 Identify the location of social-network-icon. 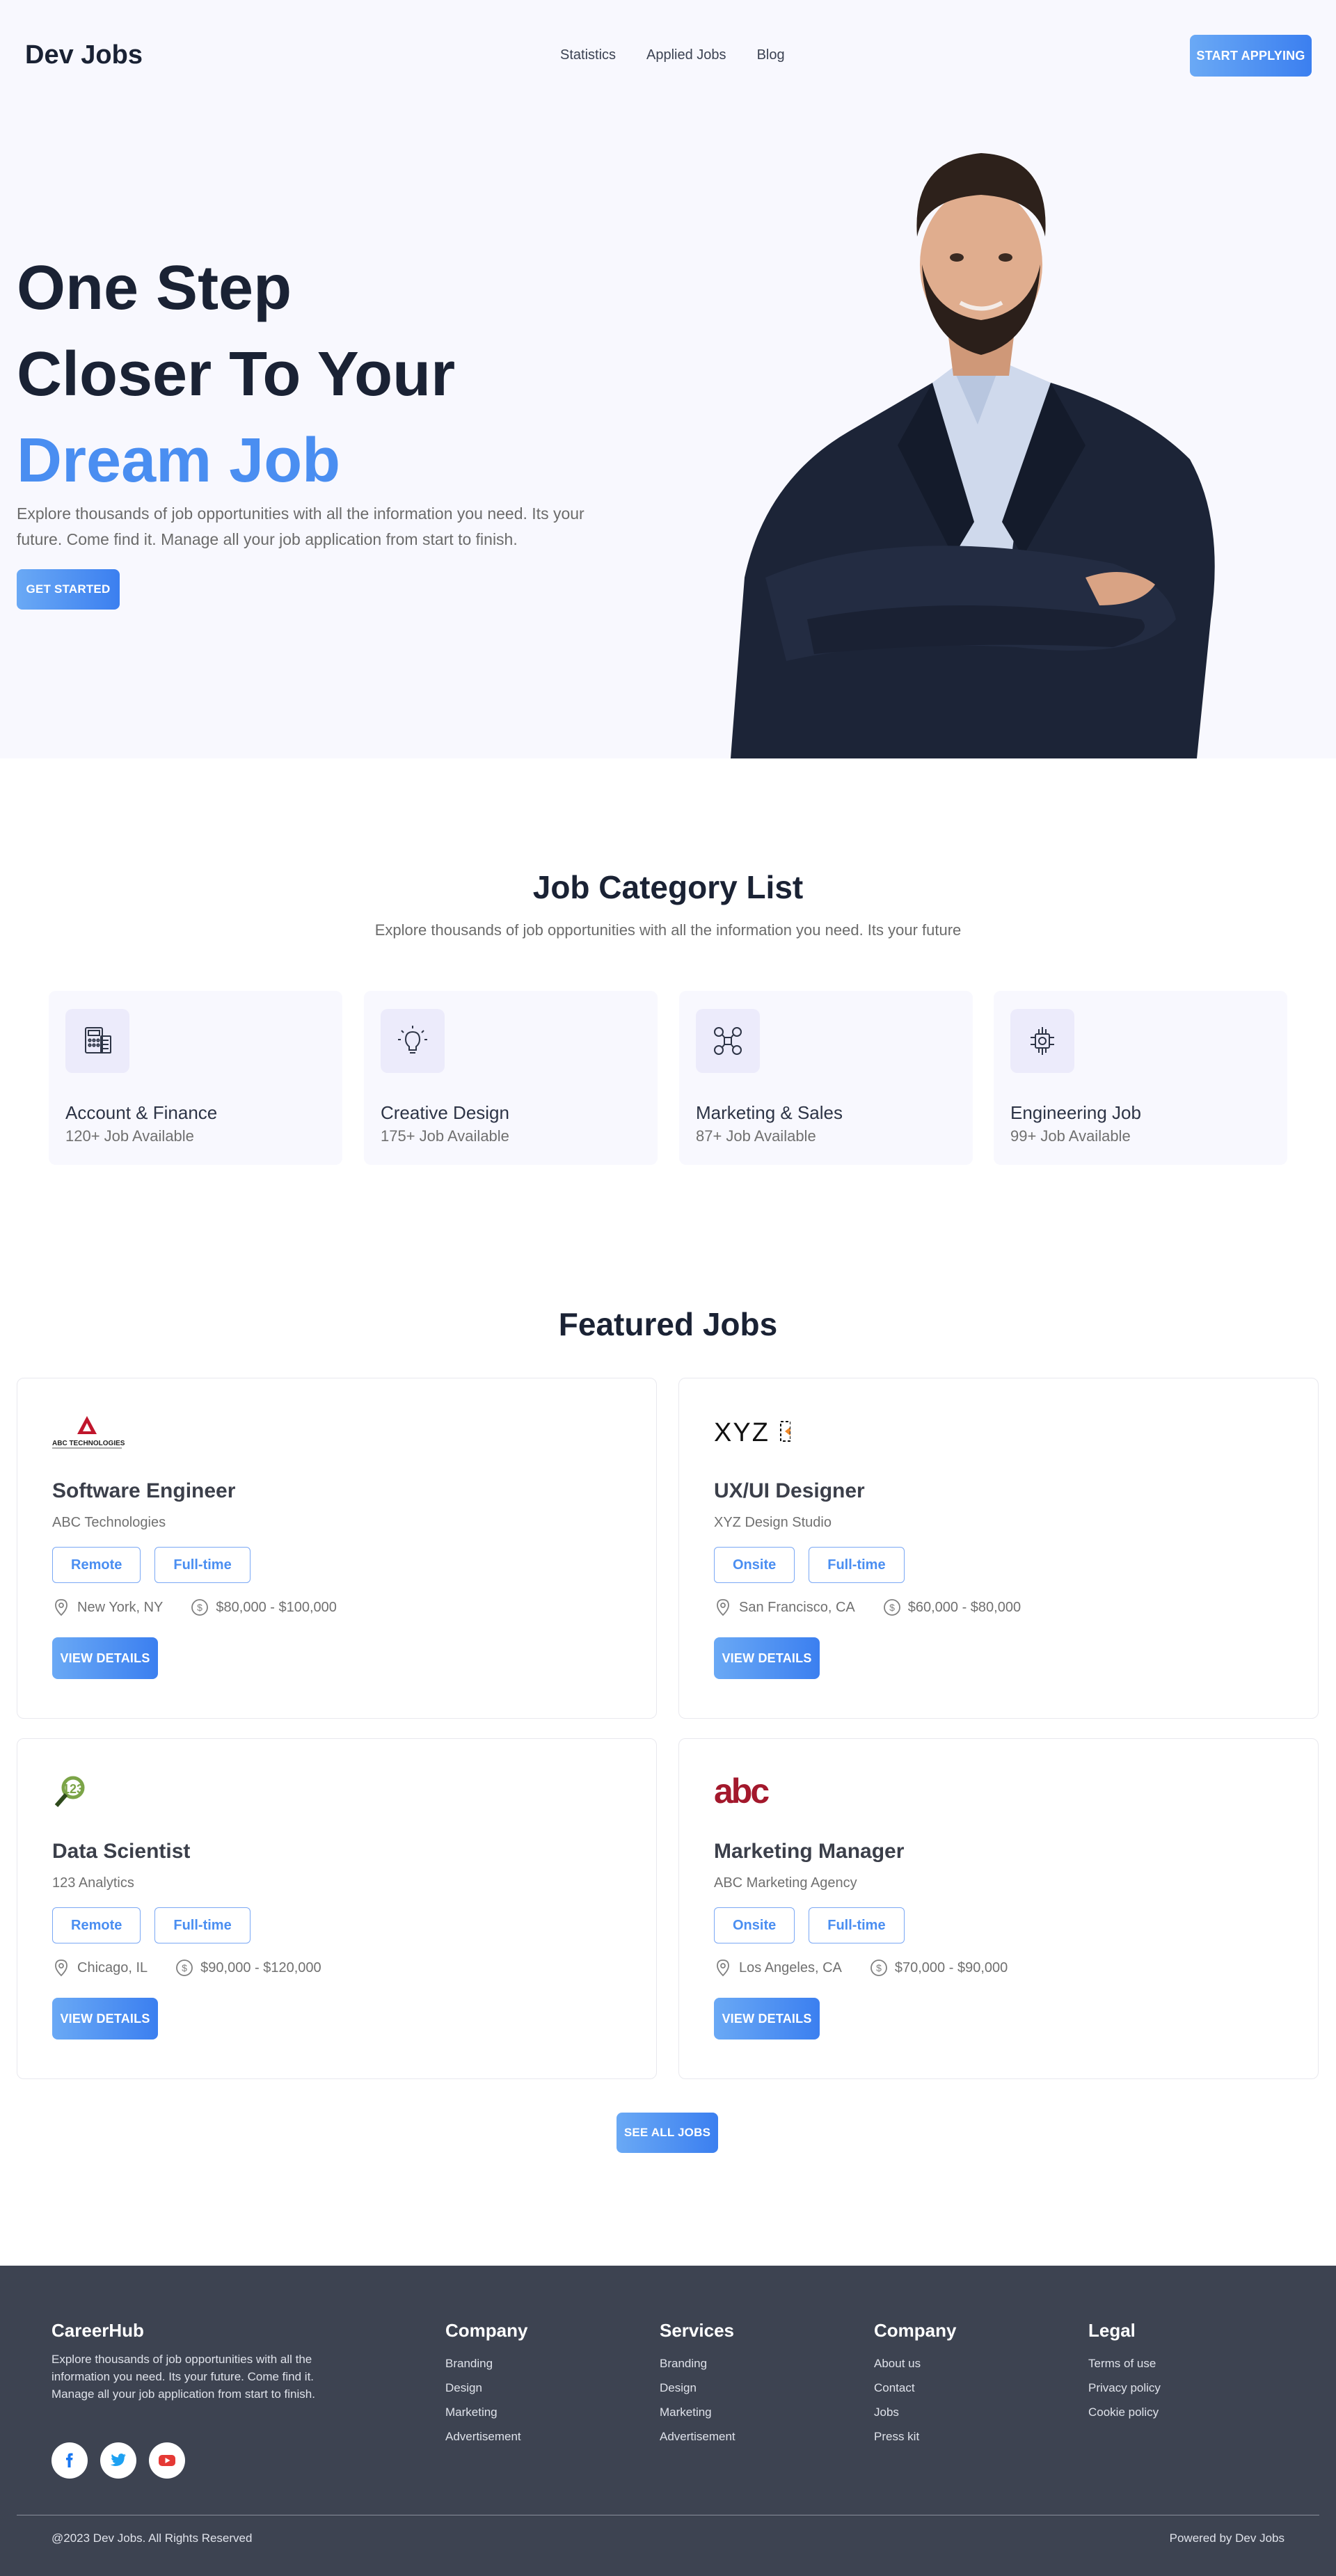
(728, 1041).